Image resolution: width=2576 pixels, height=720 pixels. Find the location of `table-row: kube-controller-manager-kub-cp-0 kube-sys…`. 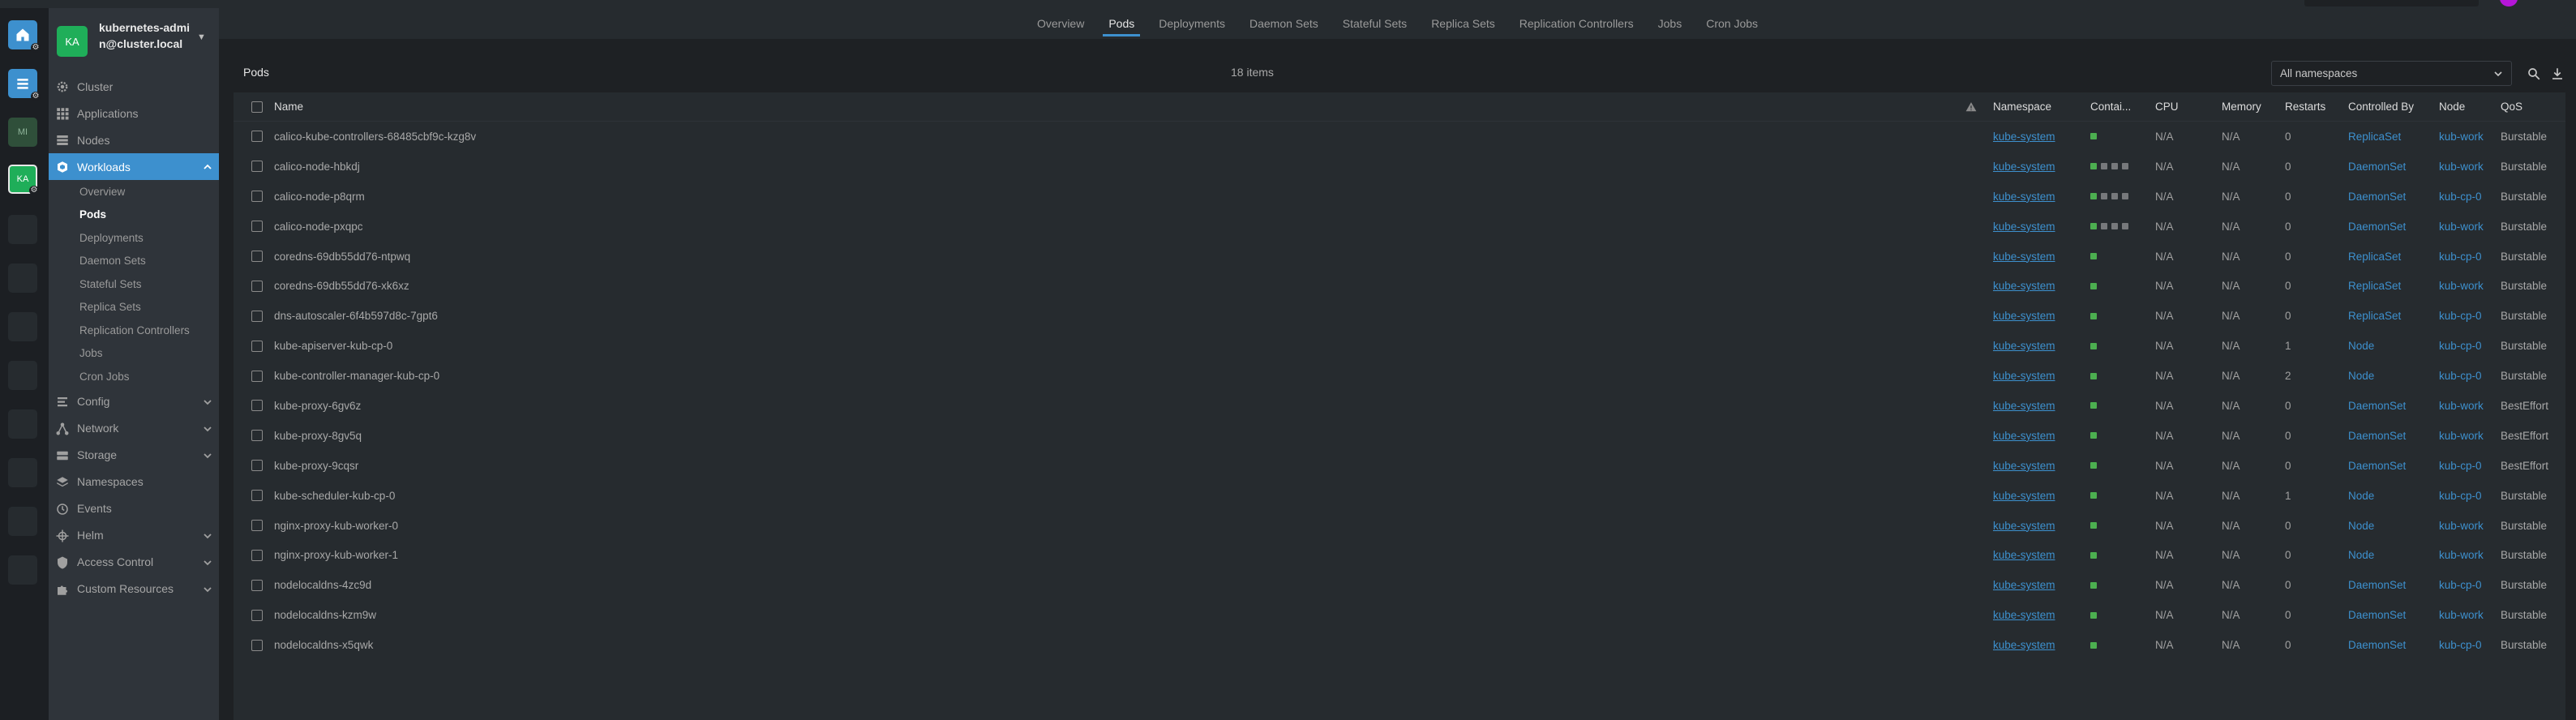

table-row: kube-controller-manager-kub-cp-0 kube-sys… is located at coordinates (1399, 376).